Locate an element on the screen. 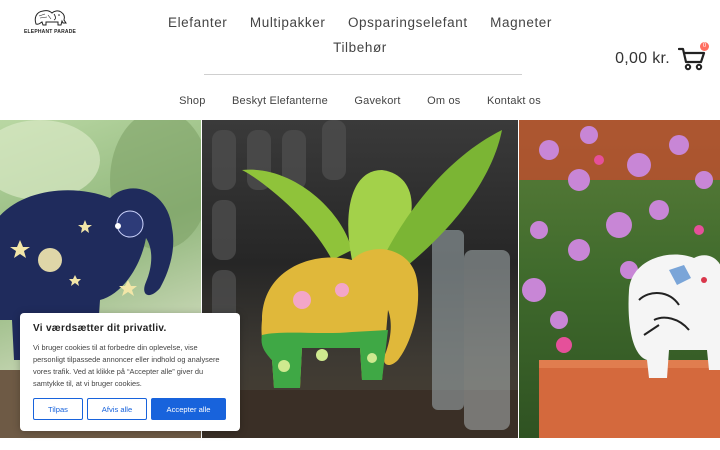  brand-name: ELEPHANT PARADE is located at coordinates (50, 32).